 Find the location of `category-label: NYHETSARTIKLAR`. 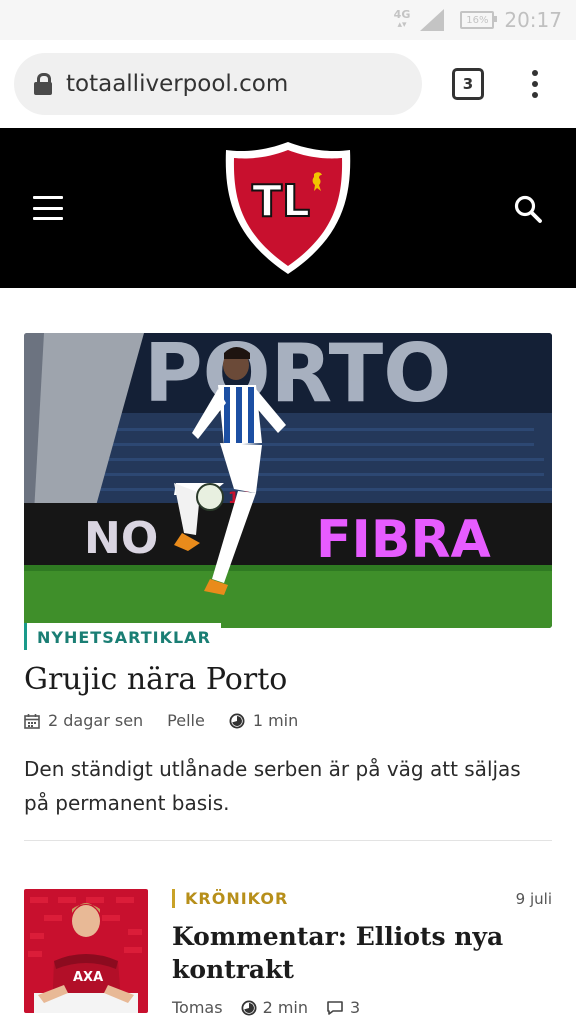

category-label: NYHETSARTIKLAR is located at coordinates (122, 636).